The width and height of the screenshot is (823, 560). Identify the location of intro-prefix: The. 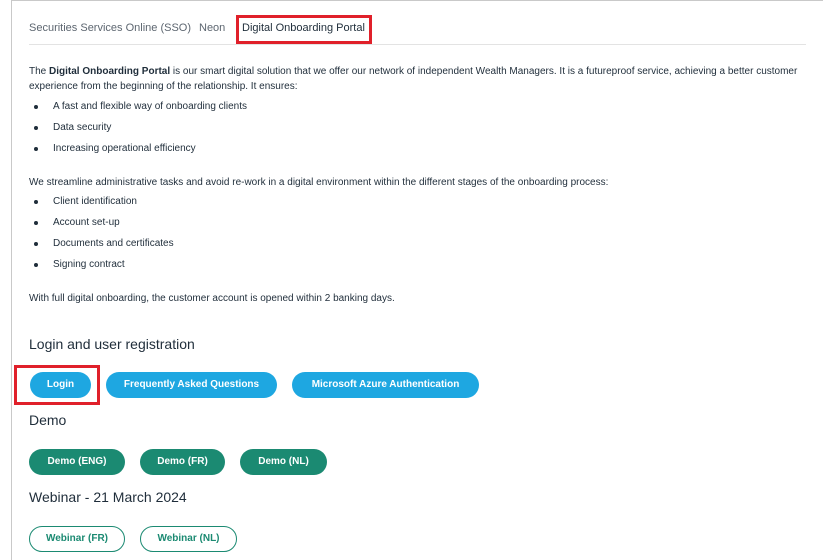
(39, 71).